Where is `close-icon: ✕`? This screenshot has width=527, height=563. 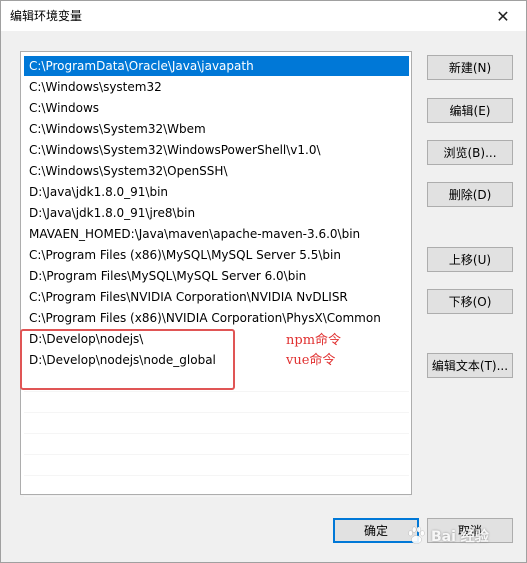
close-icon: ✕ is located at coordinates (503, 16).